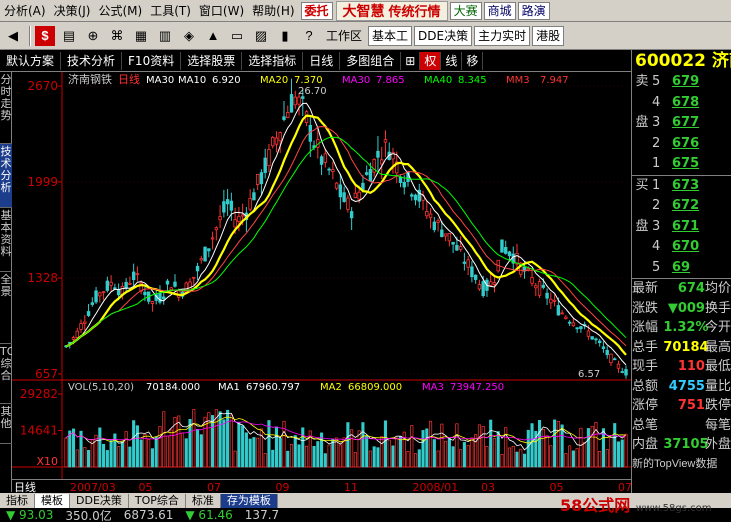 The width and height of the screenshot is (731, 522). What do you see at coordinates (6, 176) in the screenshot?
I see `tab-technical: 技术分析` at bounding box center [6, 176].